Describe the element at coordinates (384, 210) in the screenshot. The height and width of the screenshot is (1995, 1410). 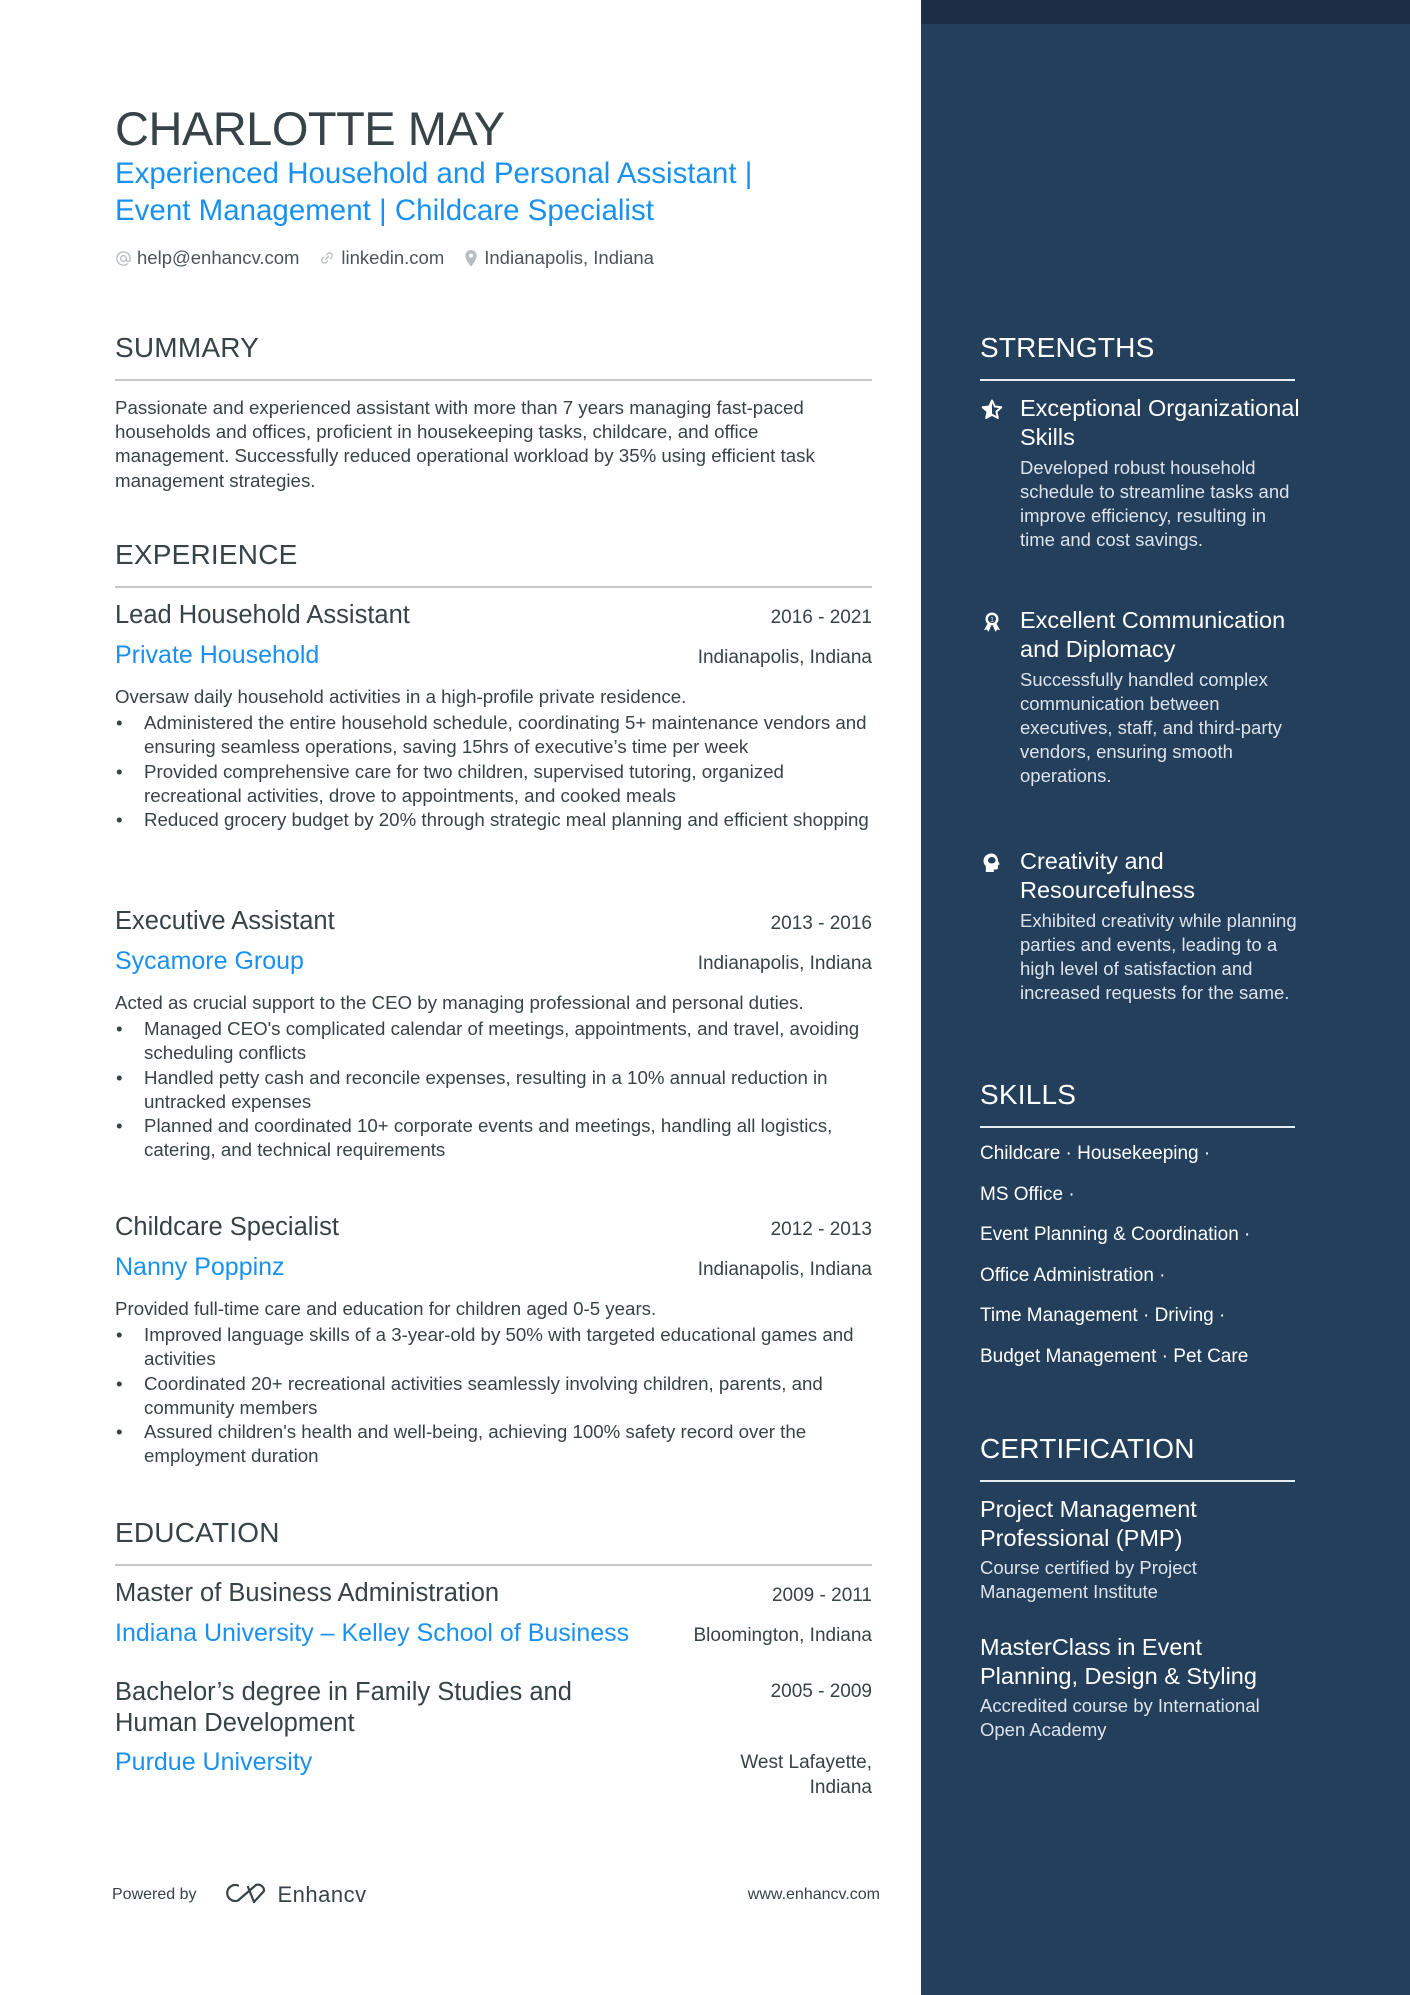
I see `headline-line-2: Event Management | Childcare Specialist` at that location.